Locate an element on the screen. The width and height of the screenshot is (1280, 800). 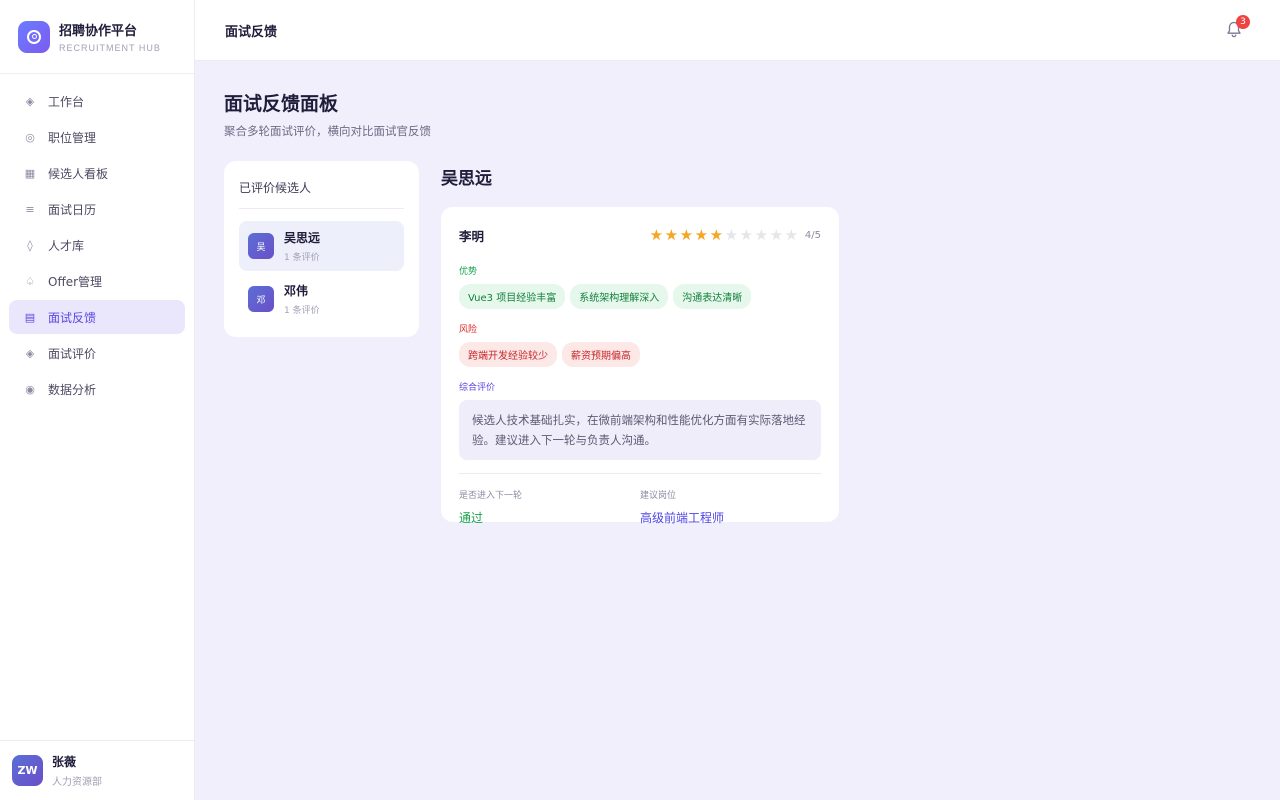
sidebar-item-offer: ♤ Offer管理 is located at coordinates (97, 281).